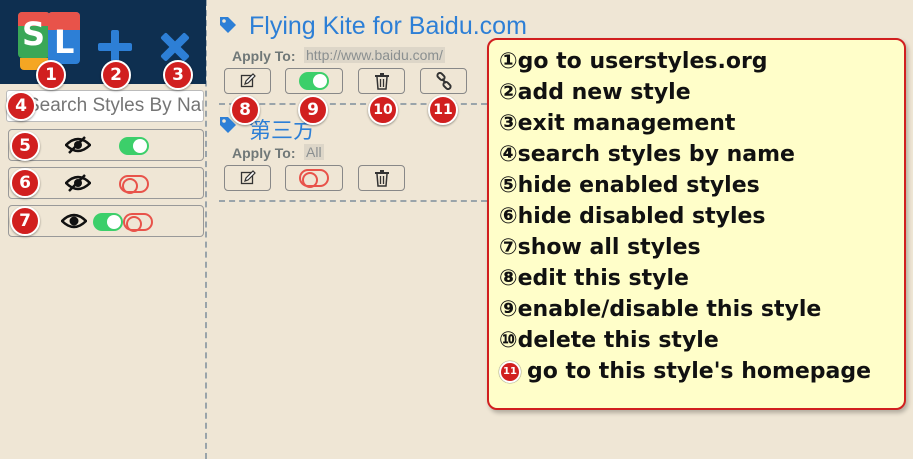 This screenshot has height=459, width=913. What do you see at coordinates (74, 221) in the screenshot?
I see `eye-icon` at bounding box center [74, 221].